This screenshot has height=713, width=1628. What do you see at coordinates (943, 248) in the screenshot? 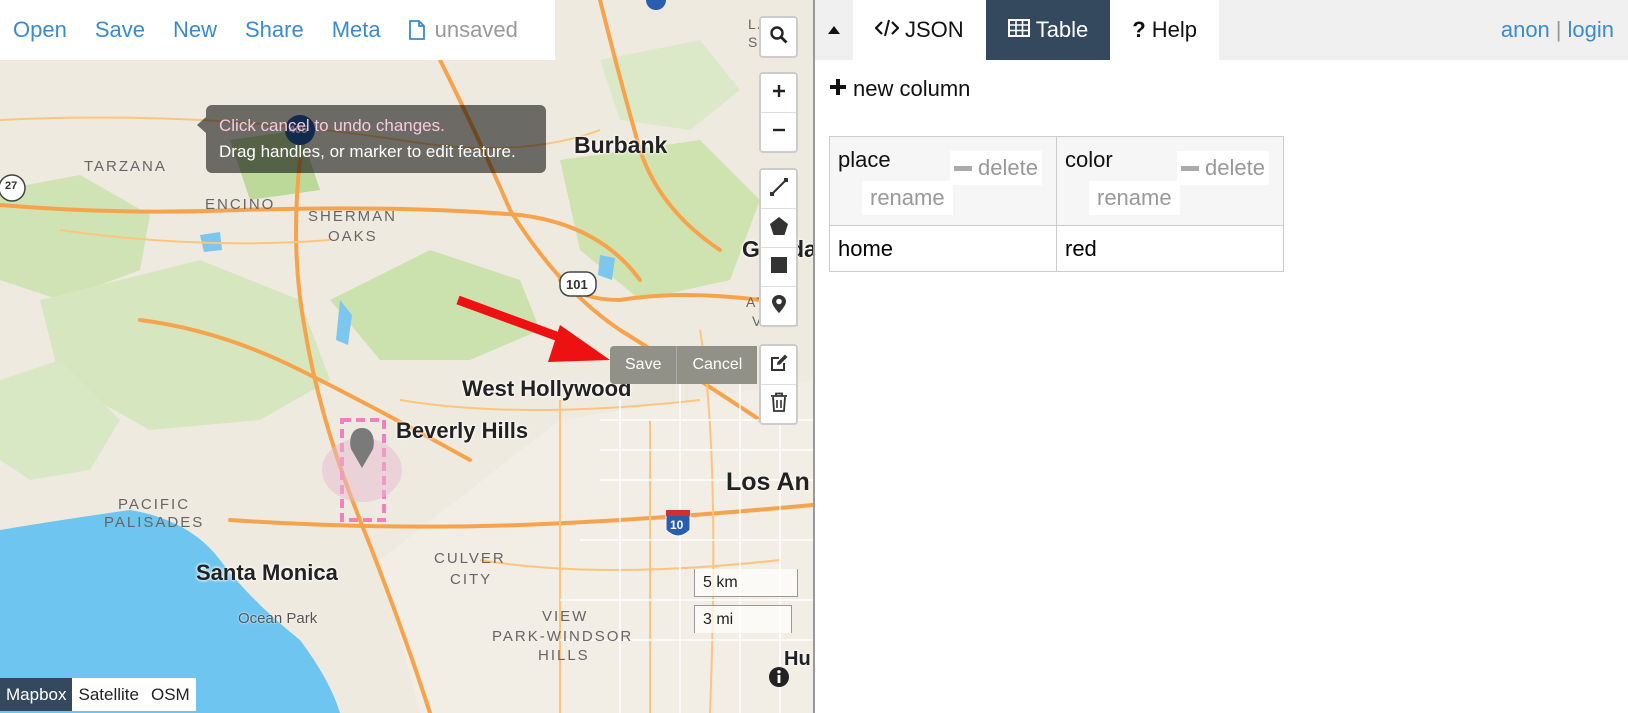
I see `table-cell: home` at bounding box center [943, 248].